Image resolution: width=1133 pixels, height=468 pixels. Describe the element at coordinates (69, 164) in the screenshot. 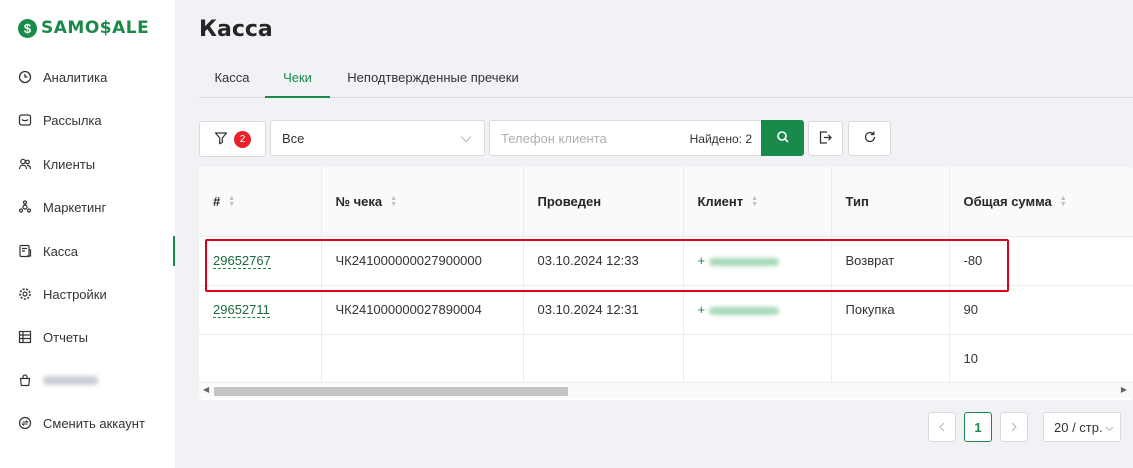

I see `sidebar-item-label: Клиенты` at that location.